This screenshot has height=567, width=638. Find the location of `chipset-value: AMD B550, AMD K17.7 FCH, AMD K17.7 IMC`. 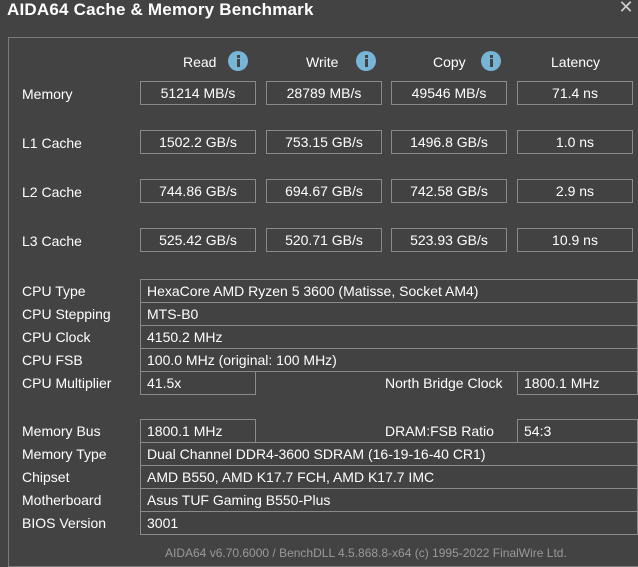

chipset-value: AMD B550, AMD K17.7 FCH, AMD K17.7 IMC is located at coordinates (389, 477).